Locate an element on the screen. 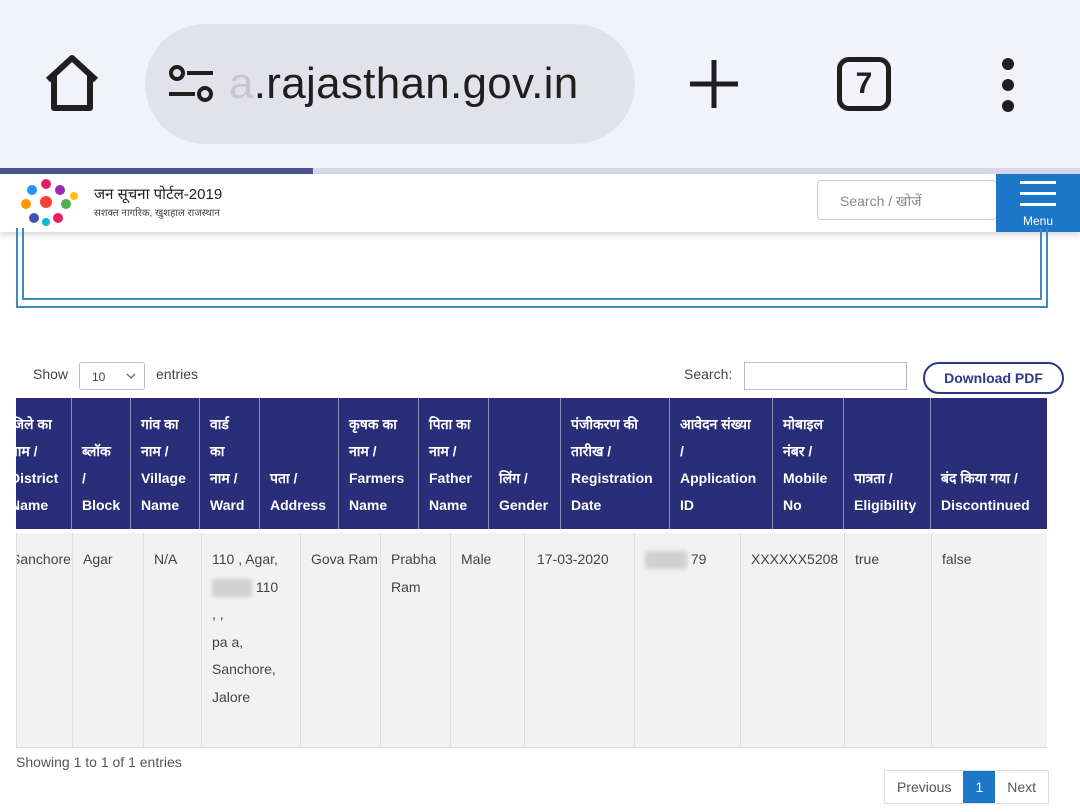  entries-select-value: 10 is located at coordinates (99, 377).